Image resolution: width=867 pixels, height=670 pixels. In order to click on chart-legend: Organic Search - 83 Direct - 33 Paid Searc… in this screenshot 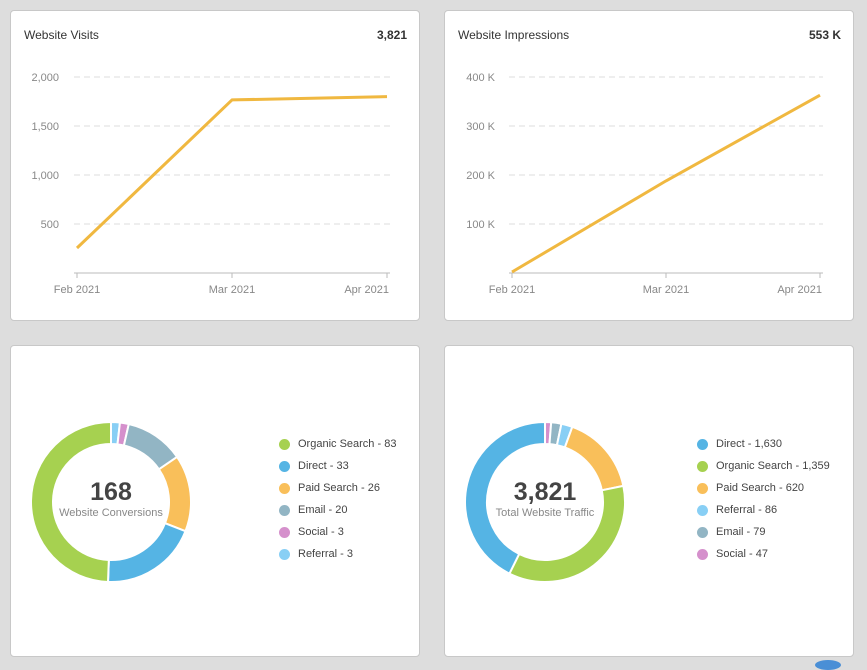, I will do `click(337, 499)`.